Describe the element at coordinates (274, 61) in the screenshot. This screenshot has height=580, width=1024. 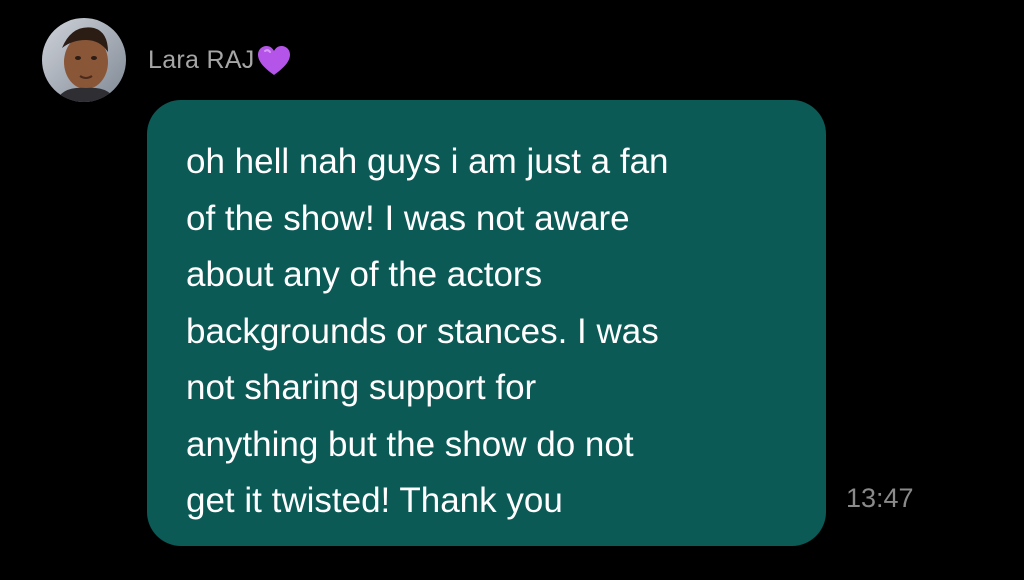
I see `purple-heart-icon` at that location.